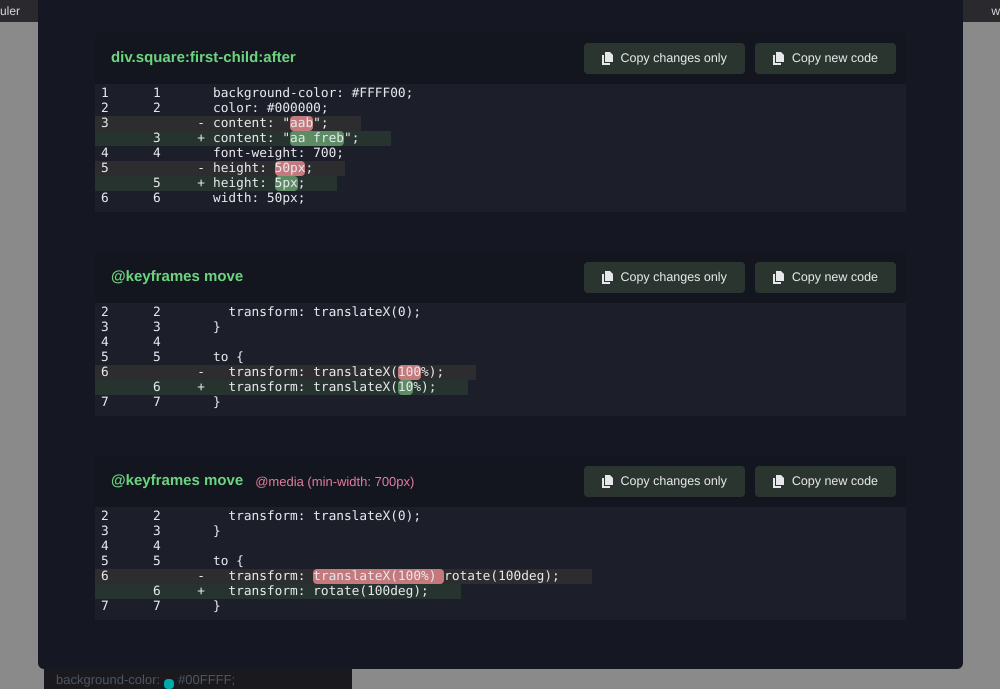 Image resolution: width=1000 pixels, height=689 pixels. What do you see at coordinates (334, 481) in the screenshot?
I see `media-query: @media (min-width: 700px)` at bounding box center [334, 481].